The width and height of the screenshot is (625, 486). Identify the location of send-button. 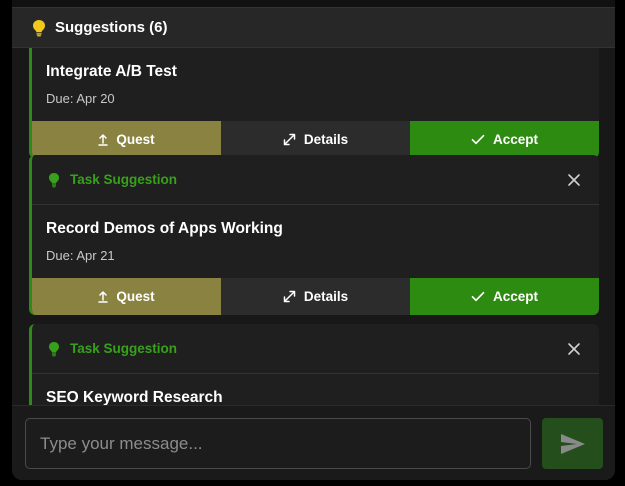
(572, 443).